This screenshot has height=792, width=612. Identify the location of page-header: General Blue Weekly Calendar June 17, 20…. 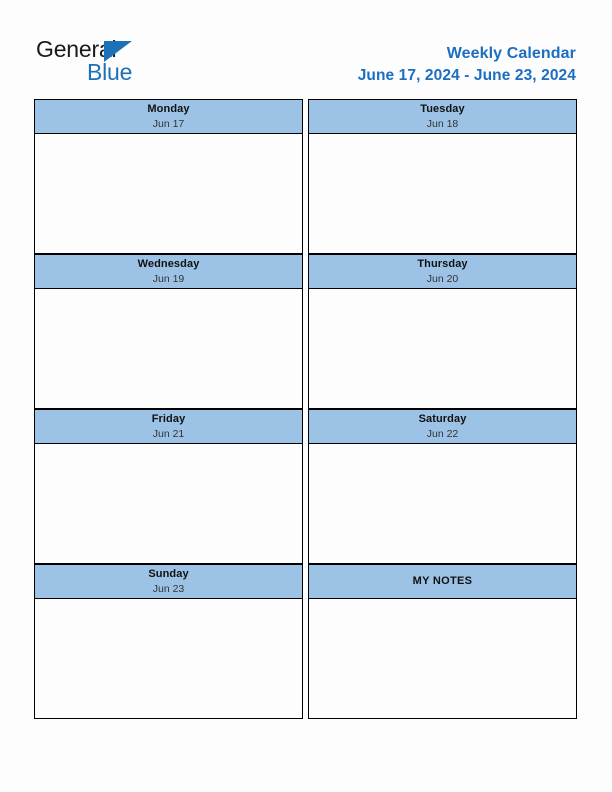
(306, 49).